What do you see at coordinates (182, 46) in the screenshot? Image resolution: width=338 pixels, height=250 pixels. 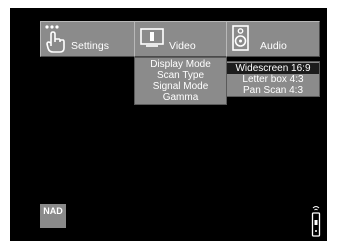 I see `tab-video-label: Video` at bounding box center [182, 46].